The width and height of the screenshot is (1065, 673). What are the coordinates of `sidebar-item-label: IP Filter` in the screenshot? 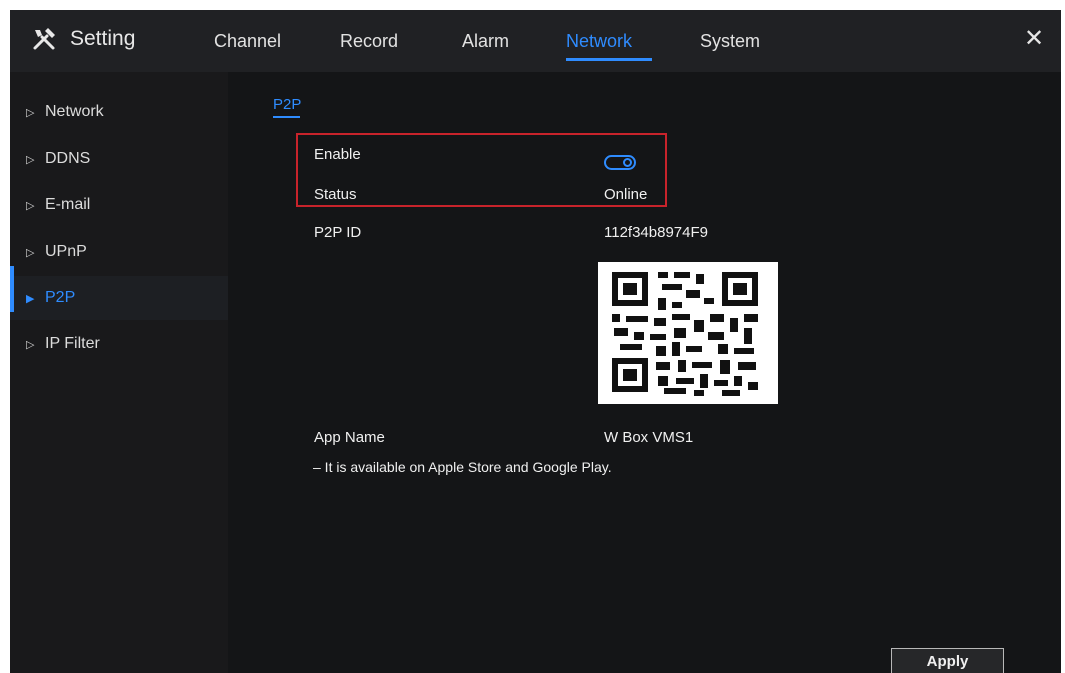 It's located at (72, 343).